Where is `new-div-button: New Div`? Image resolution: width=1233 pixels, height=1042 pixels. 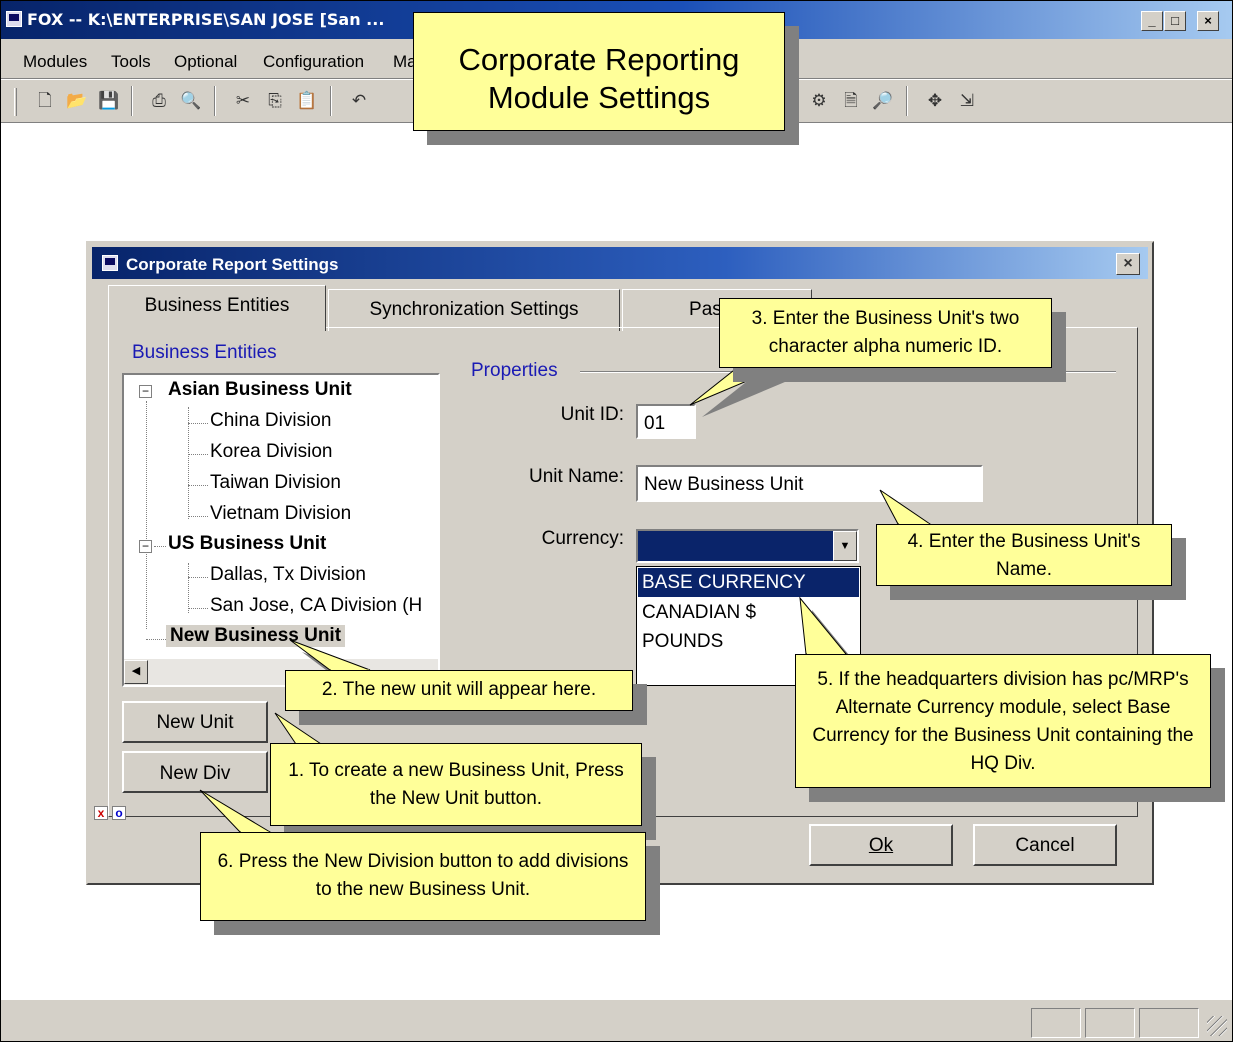 new-div-button: New Div is located at coordinates (195, 772).